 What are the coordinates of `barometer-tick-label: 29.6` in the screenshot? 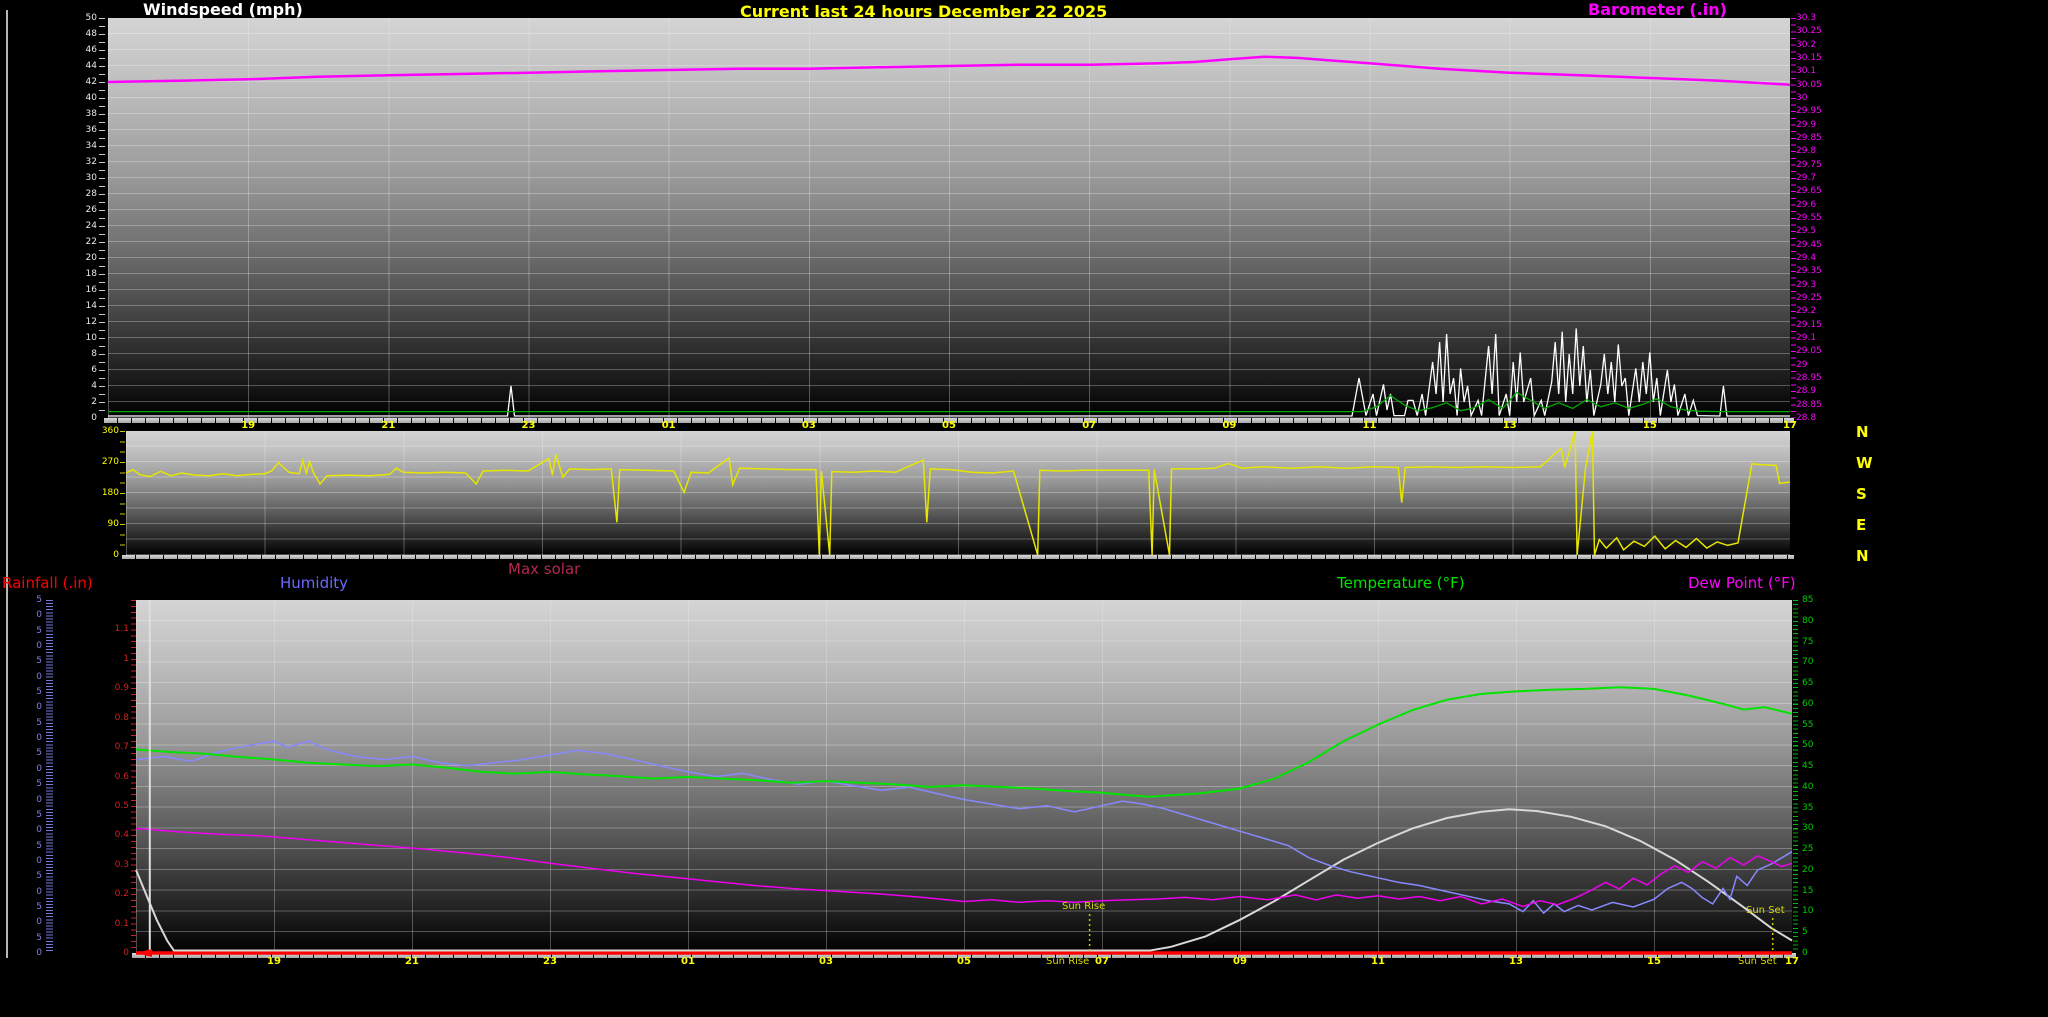 It's located at (1806, 204).